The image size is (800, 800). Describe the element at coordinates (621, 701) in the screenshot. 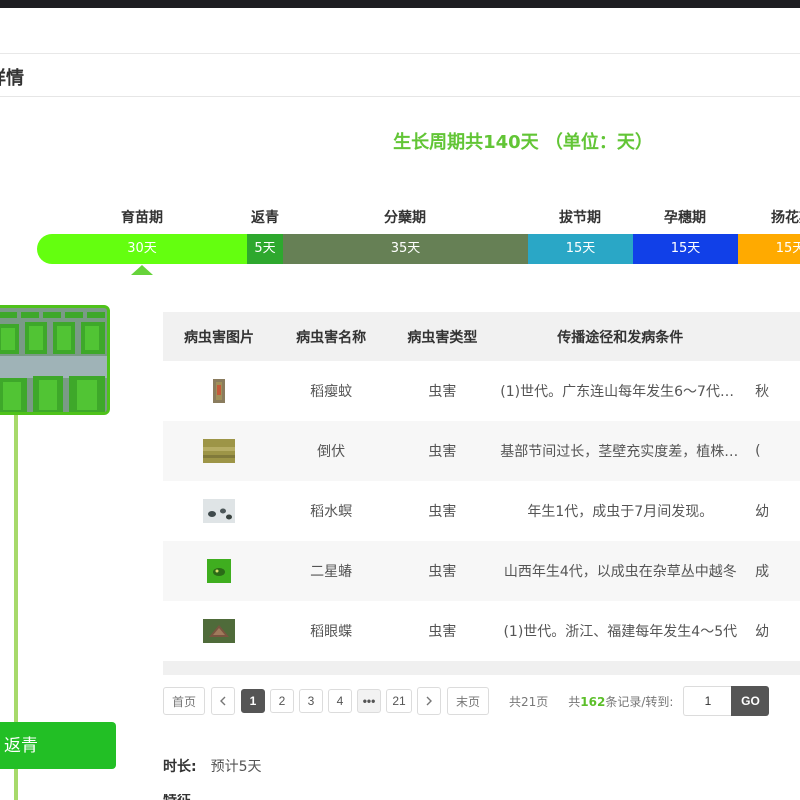

I see `records-info: 共162条记录/转到:` at that location.